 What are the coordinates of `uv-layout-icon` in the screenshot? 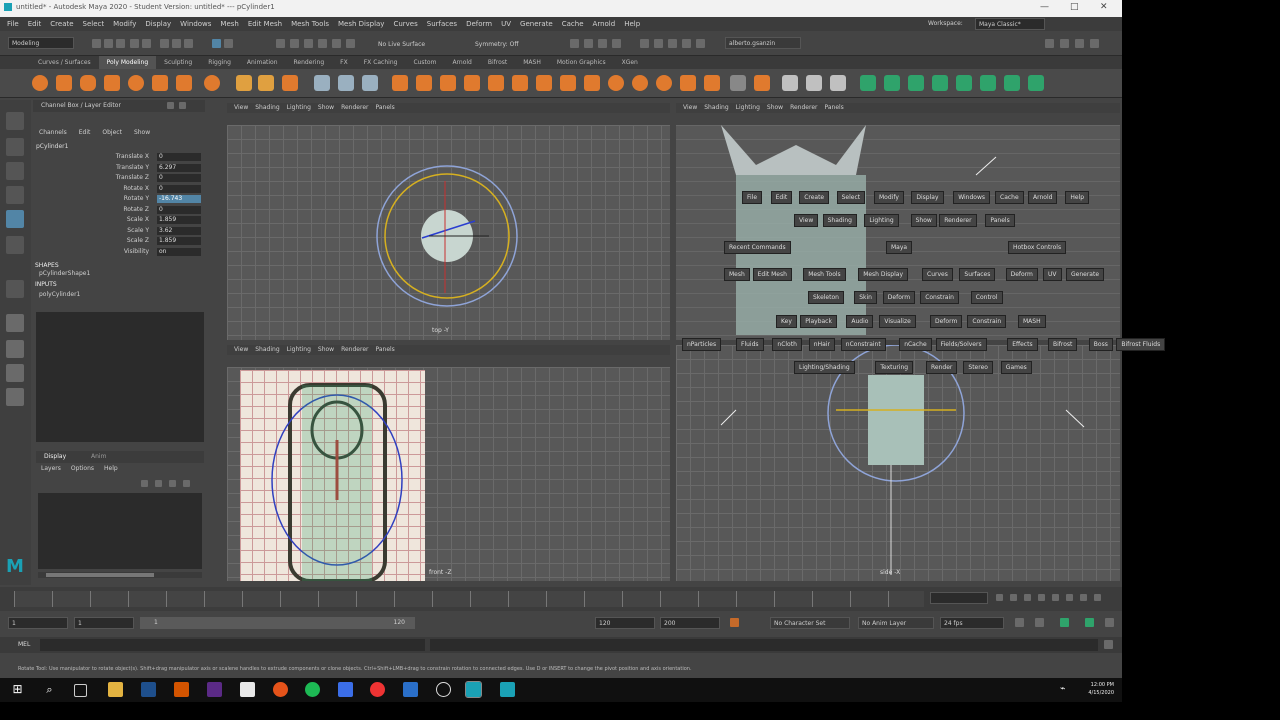 It's located at (940, 83).